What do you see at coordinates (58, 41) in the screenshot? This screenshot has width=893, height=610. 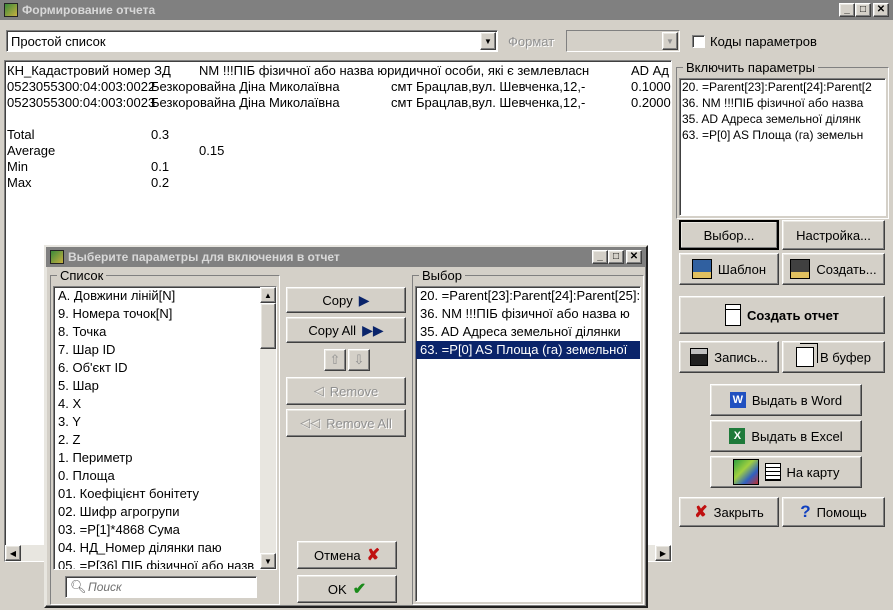 I see `report-type-value: Простой список` at bounding box center [58, 41].